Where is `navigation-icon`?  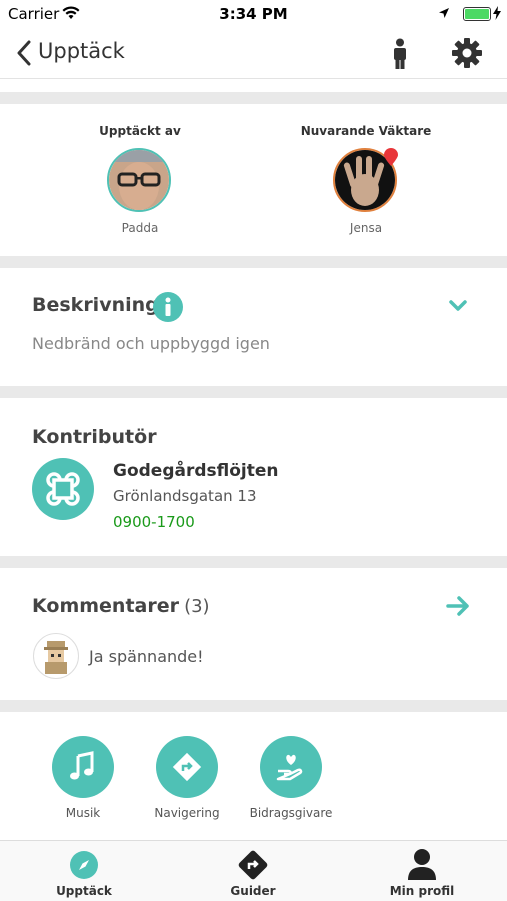 navigation-icon is located at coordinates (187, 767).